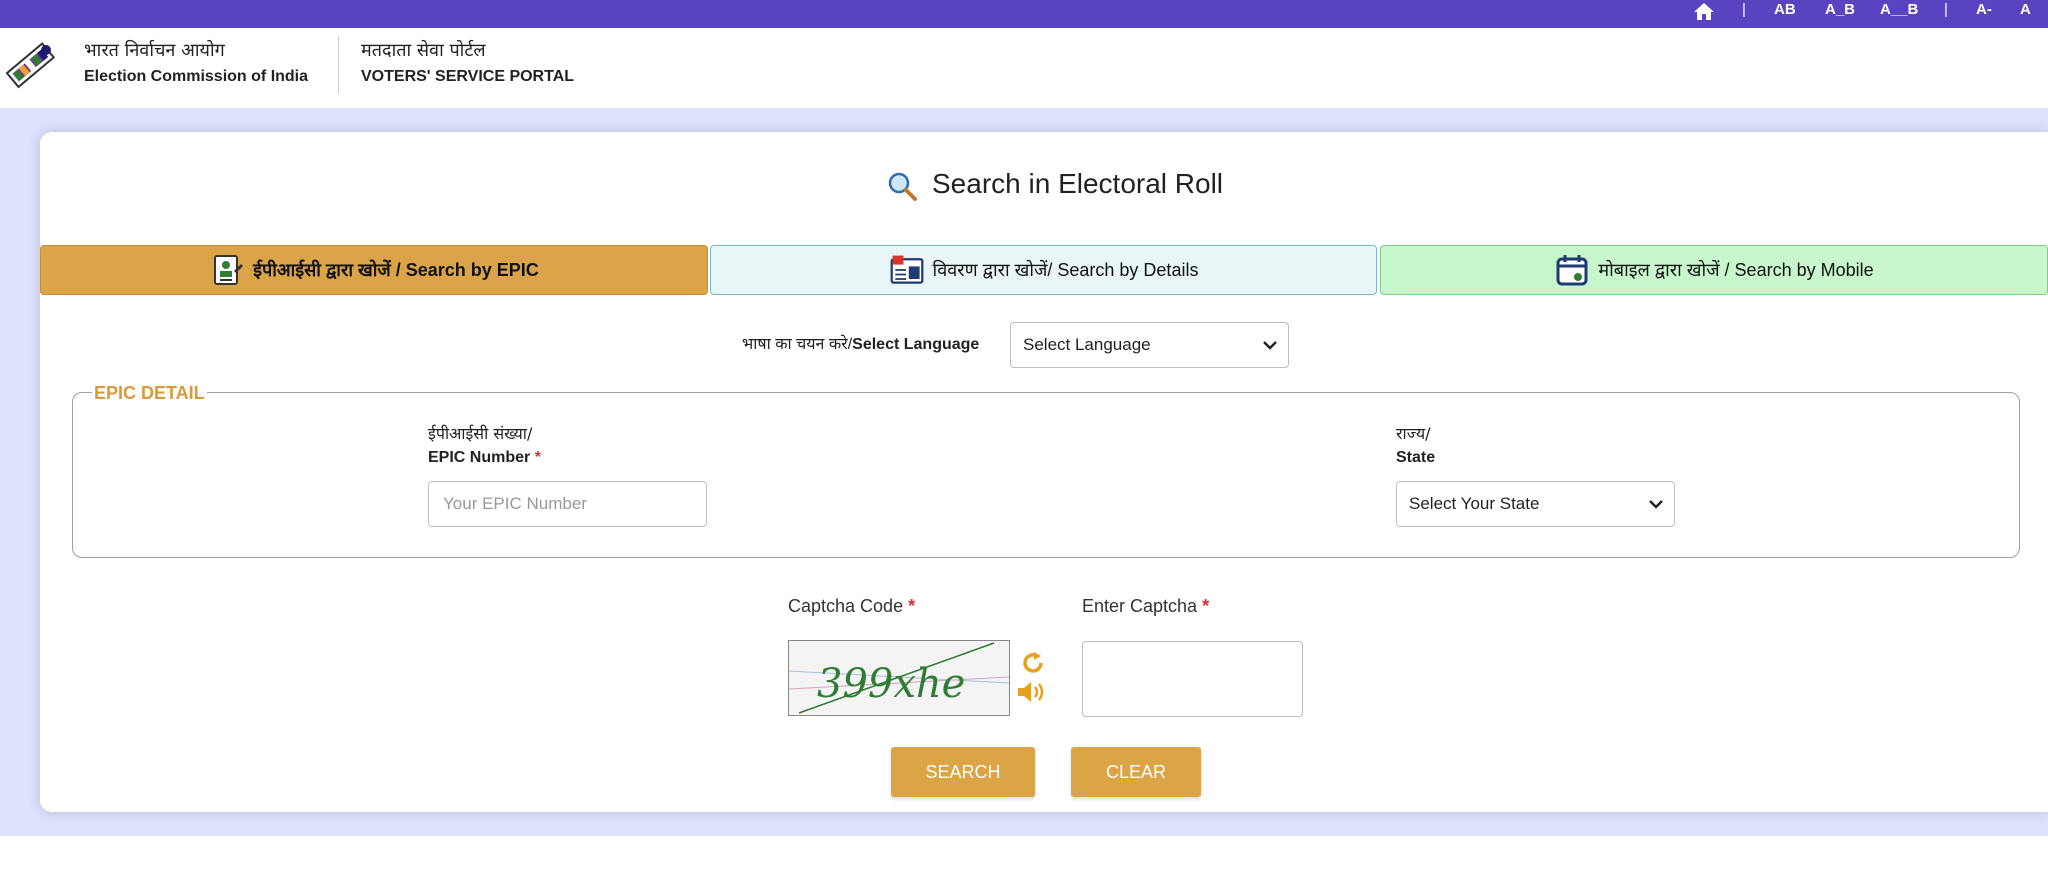 This screenshot has height=872, width=2048. I want to click on clear-button: CLEAR, so click(1136, 772).